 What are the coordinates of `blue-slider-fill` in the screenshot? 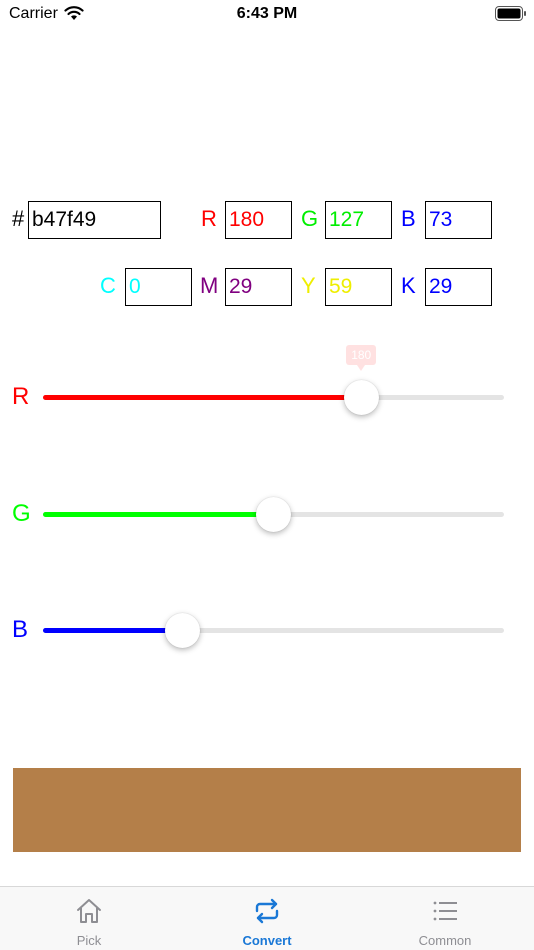 It's located at (113, 630).